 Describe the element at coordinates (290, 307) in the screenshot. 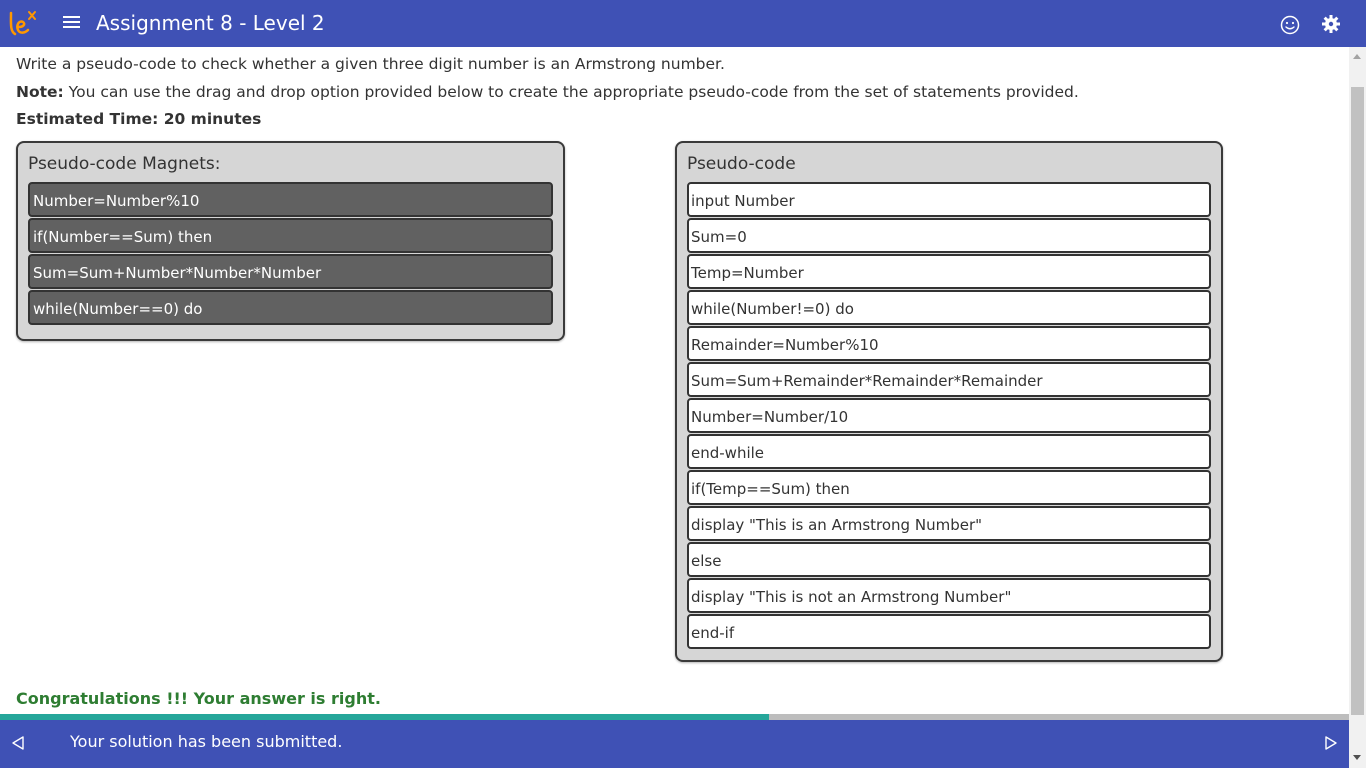

I see `magnet-item: while(Number==0) do` at that location.